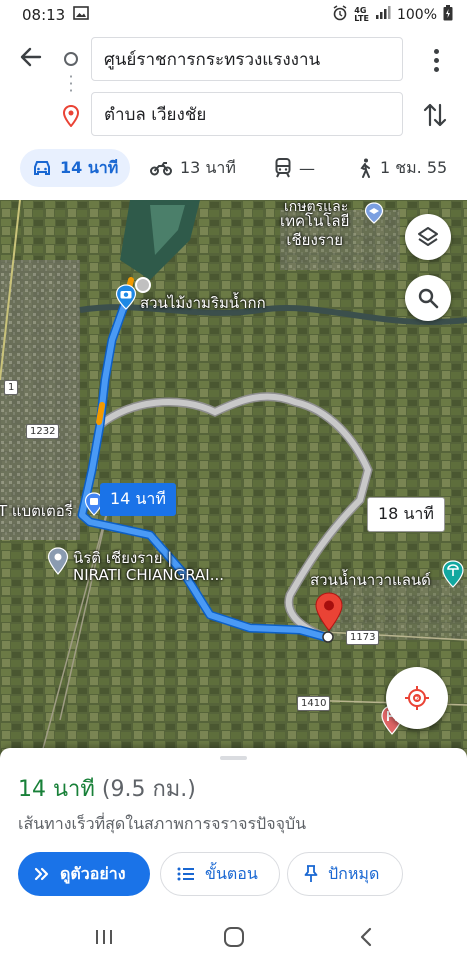 This screenshot has width=467, height=960. Describe the element at coordinates (41, 874) in the screenshot. I see `double-chevron-icon` at that location.